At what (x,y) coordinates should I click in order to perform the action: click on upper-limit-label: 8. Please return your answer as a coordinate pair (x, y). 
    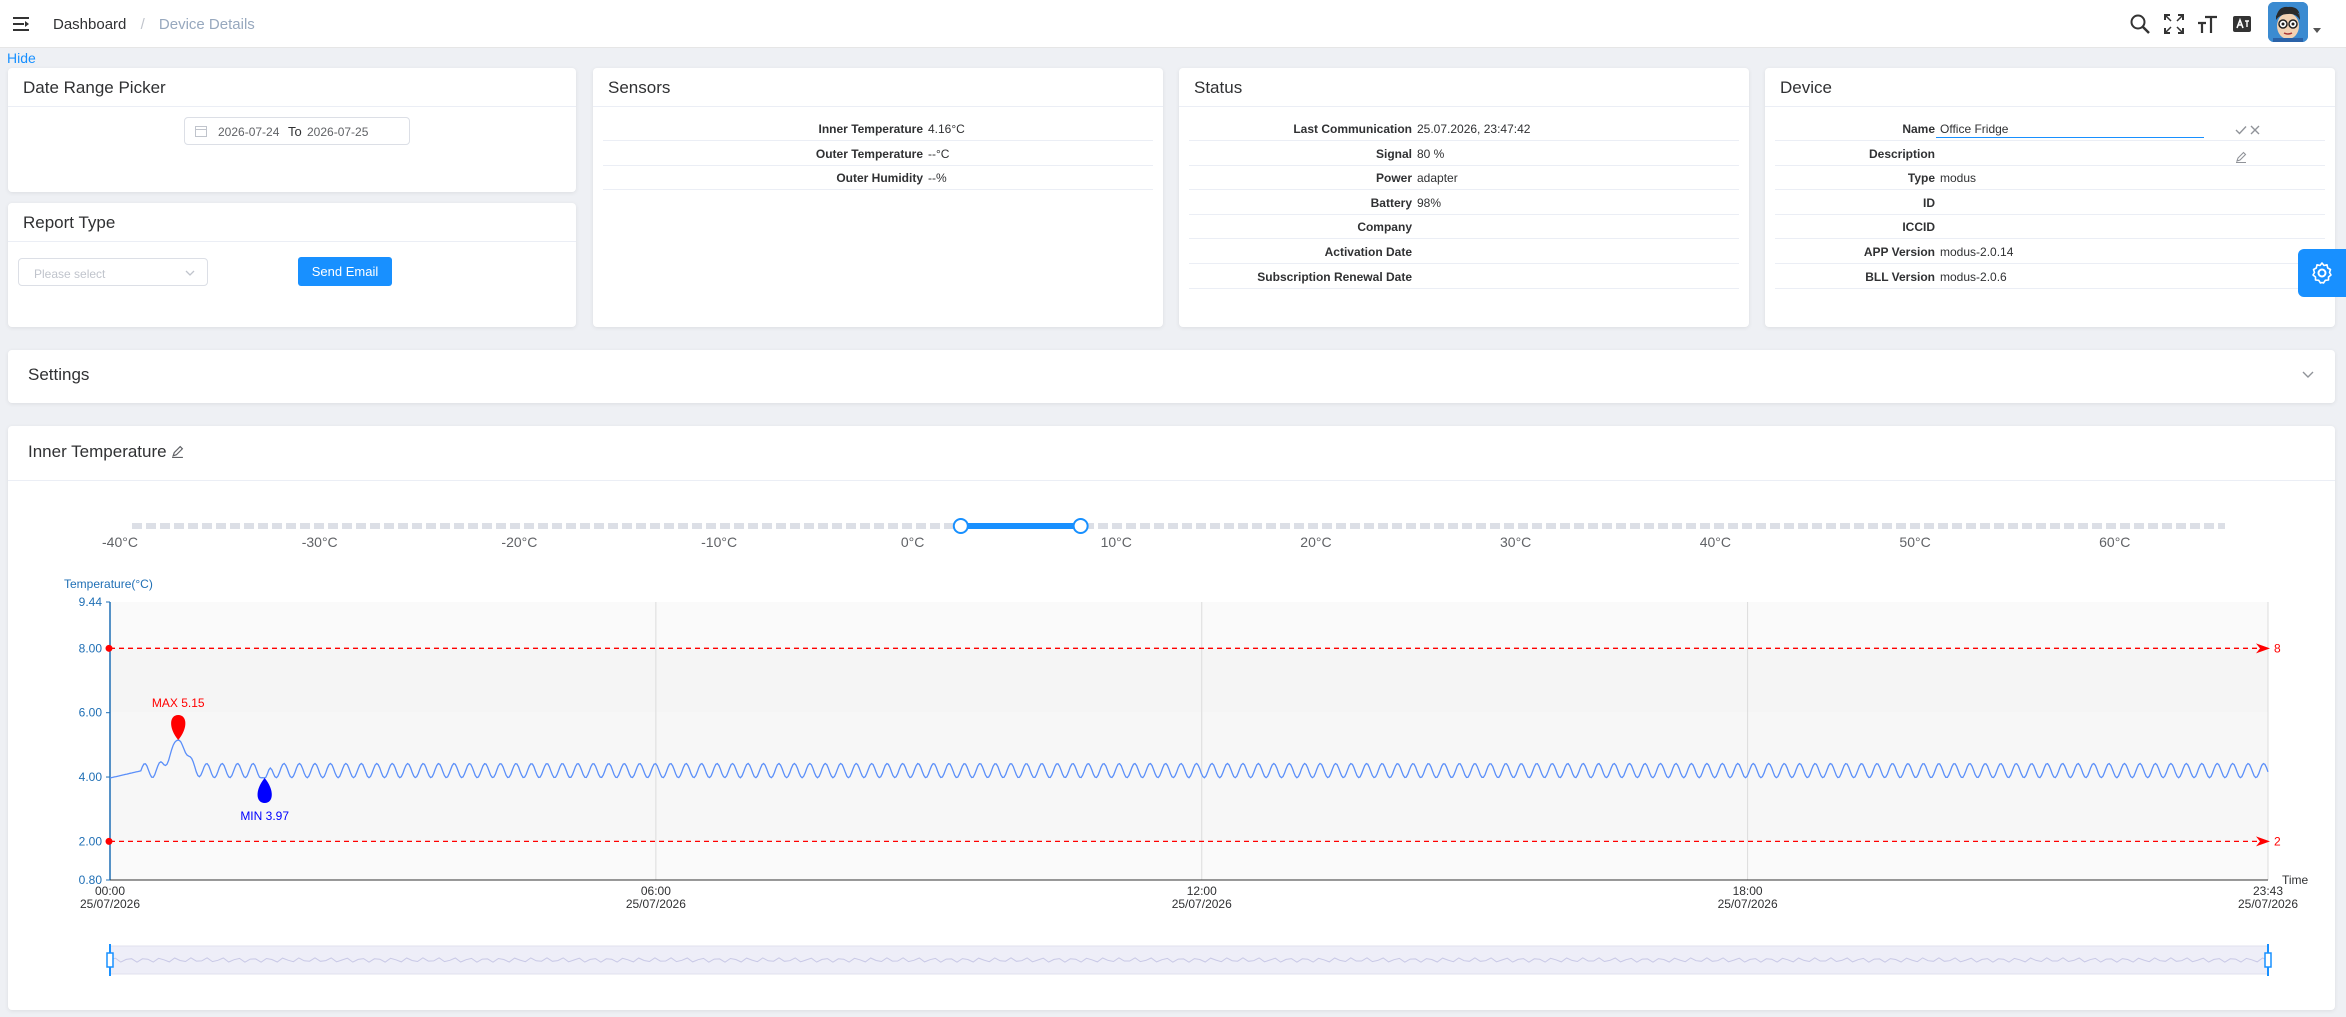
    Looking at the image, I should click on (2277, 648).